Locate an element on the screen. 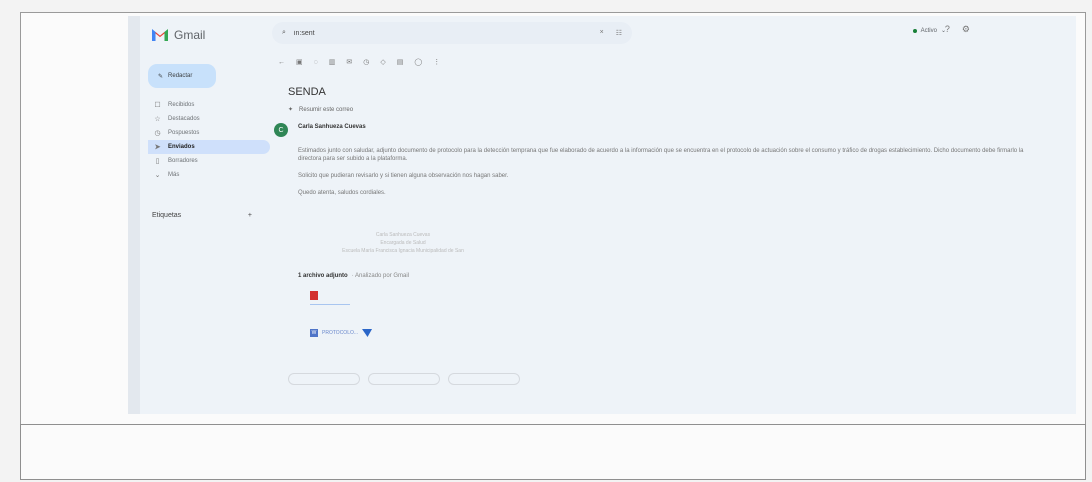 Image resolution: width=1092 pixels, height=482 pixels. sparkle-icon: ✦ is located at coordinates (291, 110).